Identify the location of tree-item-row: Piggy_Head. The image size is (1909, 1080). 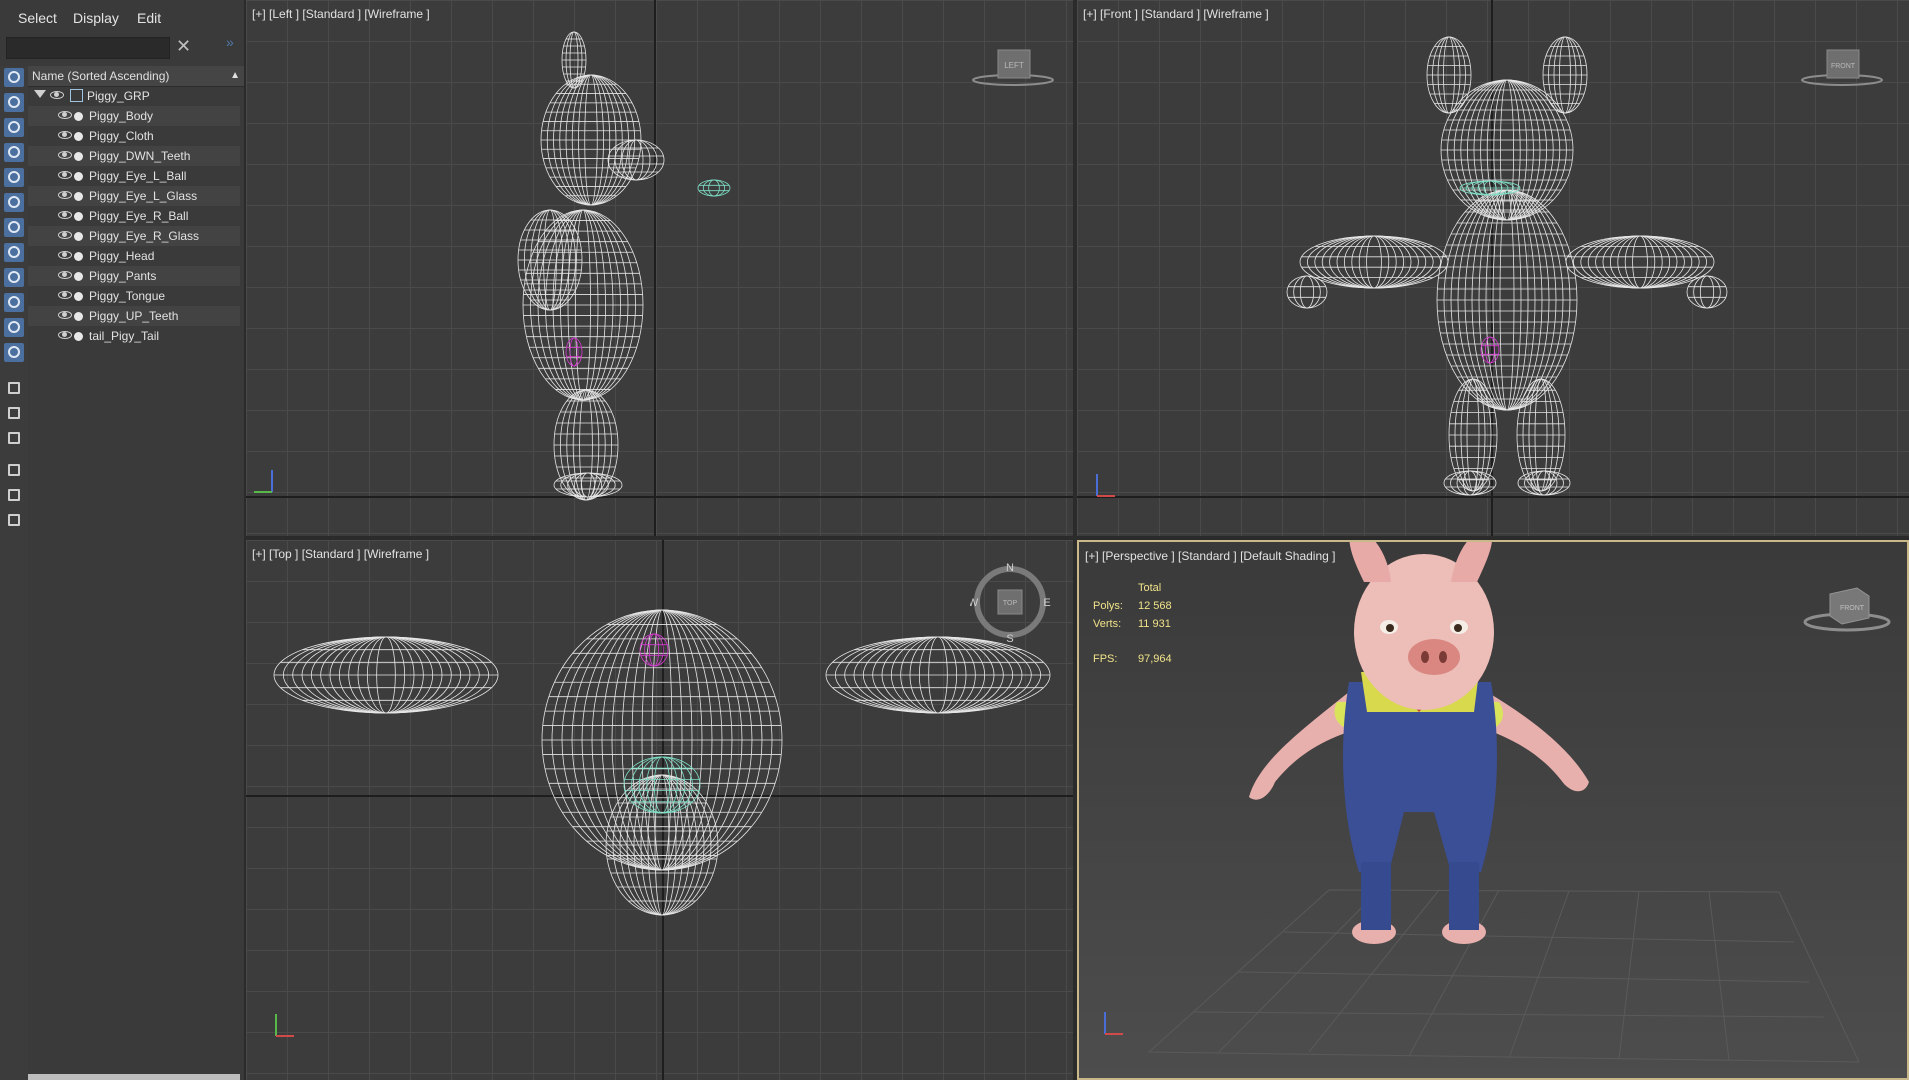
(134, 256).